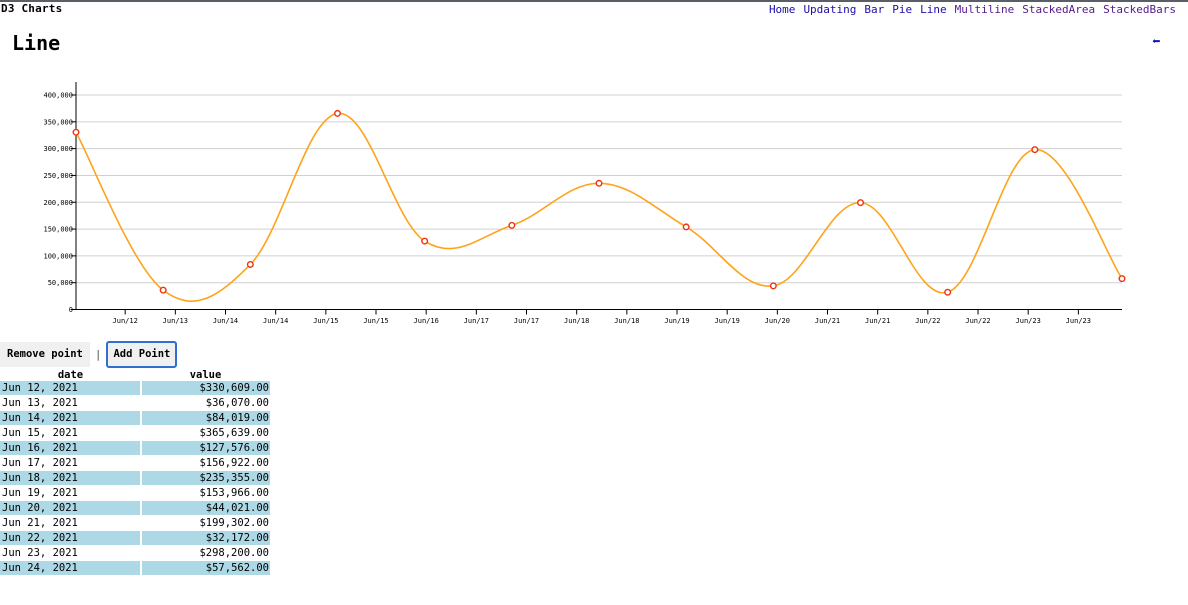 This screenshot has height=605, width=1188. Describe the element at coordinates (205, 433) in the screenshot. I see `value-cell: $365,639.00` at that location.